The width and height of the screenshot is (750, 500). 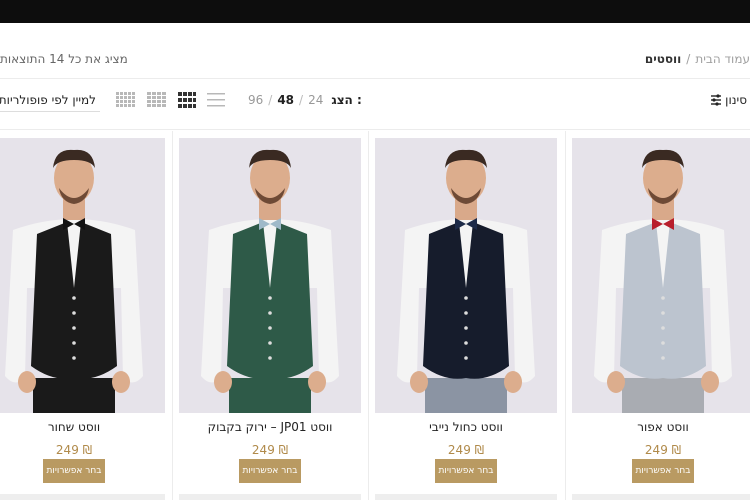 I want to click on list-view-icon, so click(x=216, y=100).